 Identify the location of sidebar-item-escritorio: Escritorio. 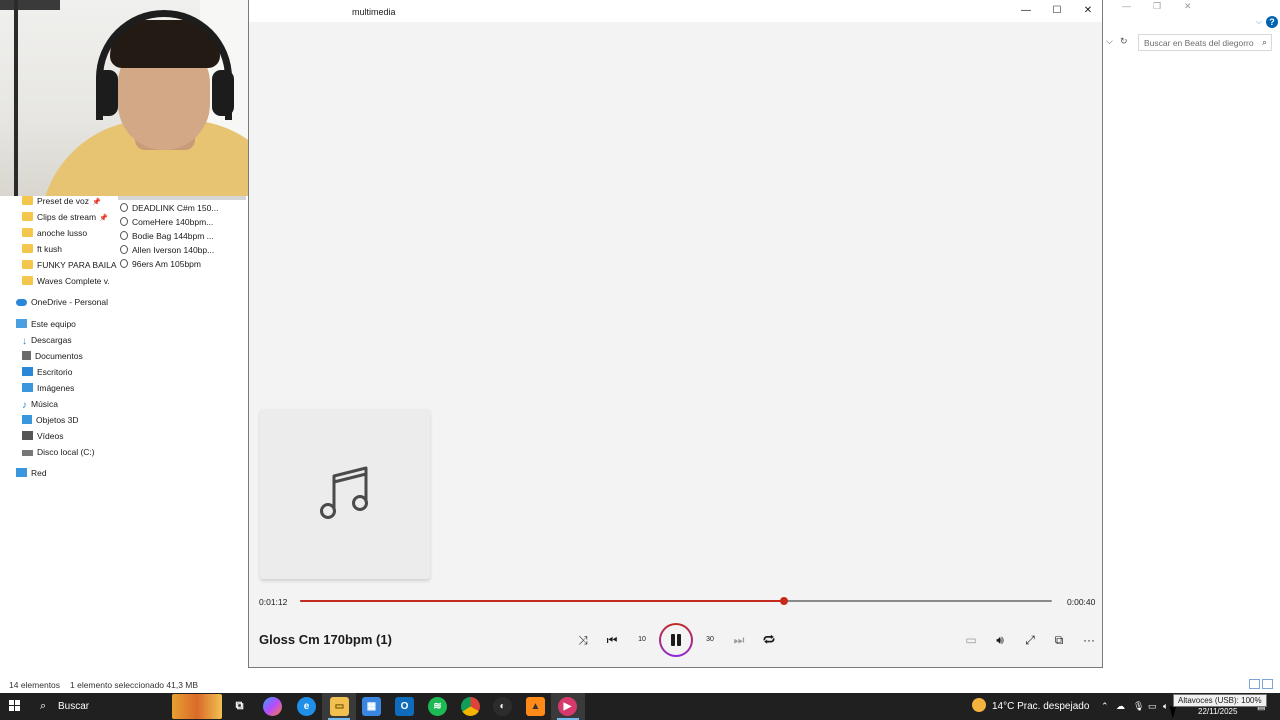
(47, 372).